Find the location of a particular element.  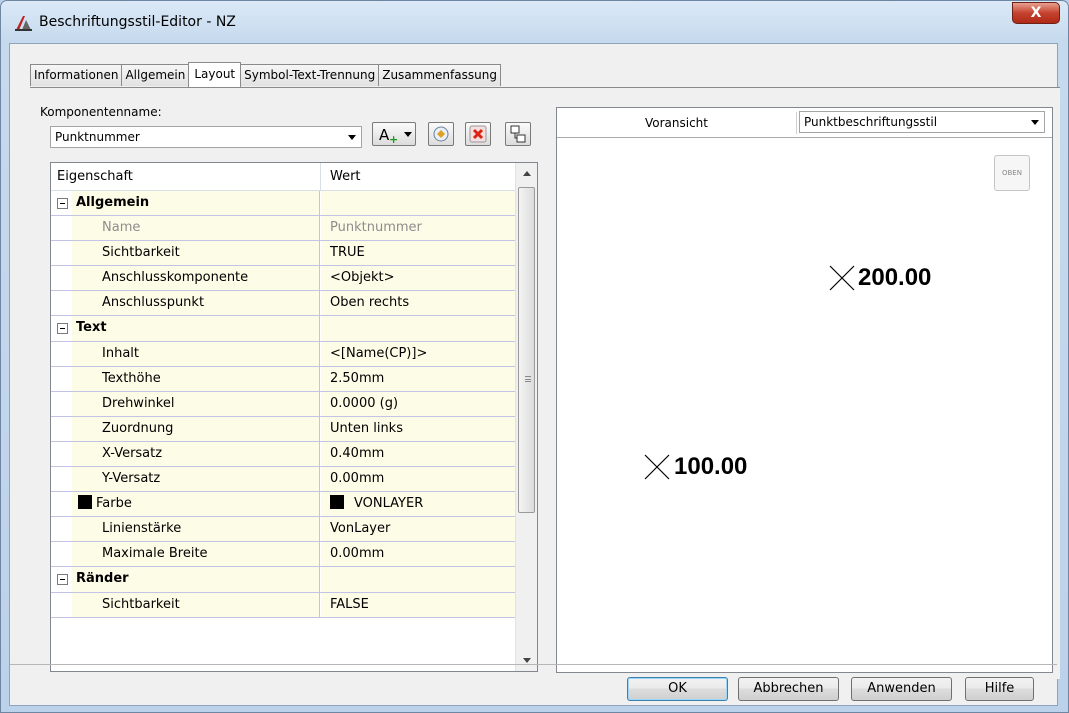

grid-property-row: X-Versatz 0.40mm is located at coordinates (283, 454).